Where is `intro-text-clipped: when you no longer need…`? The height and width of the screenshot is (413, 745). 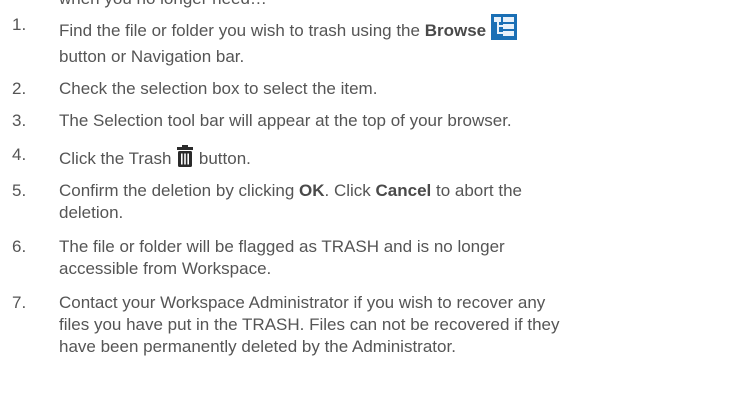 intro-text-clipped: when you no longer need… is located at coordinates (163, 5).